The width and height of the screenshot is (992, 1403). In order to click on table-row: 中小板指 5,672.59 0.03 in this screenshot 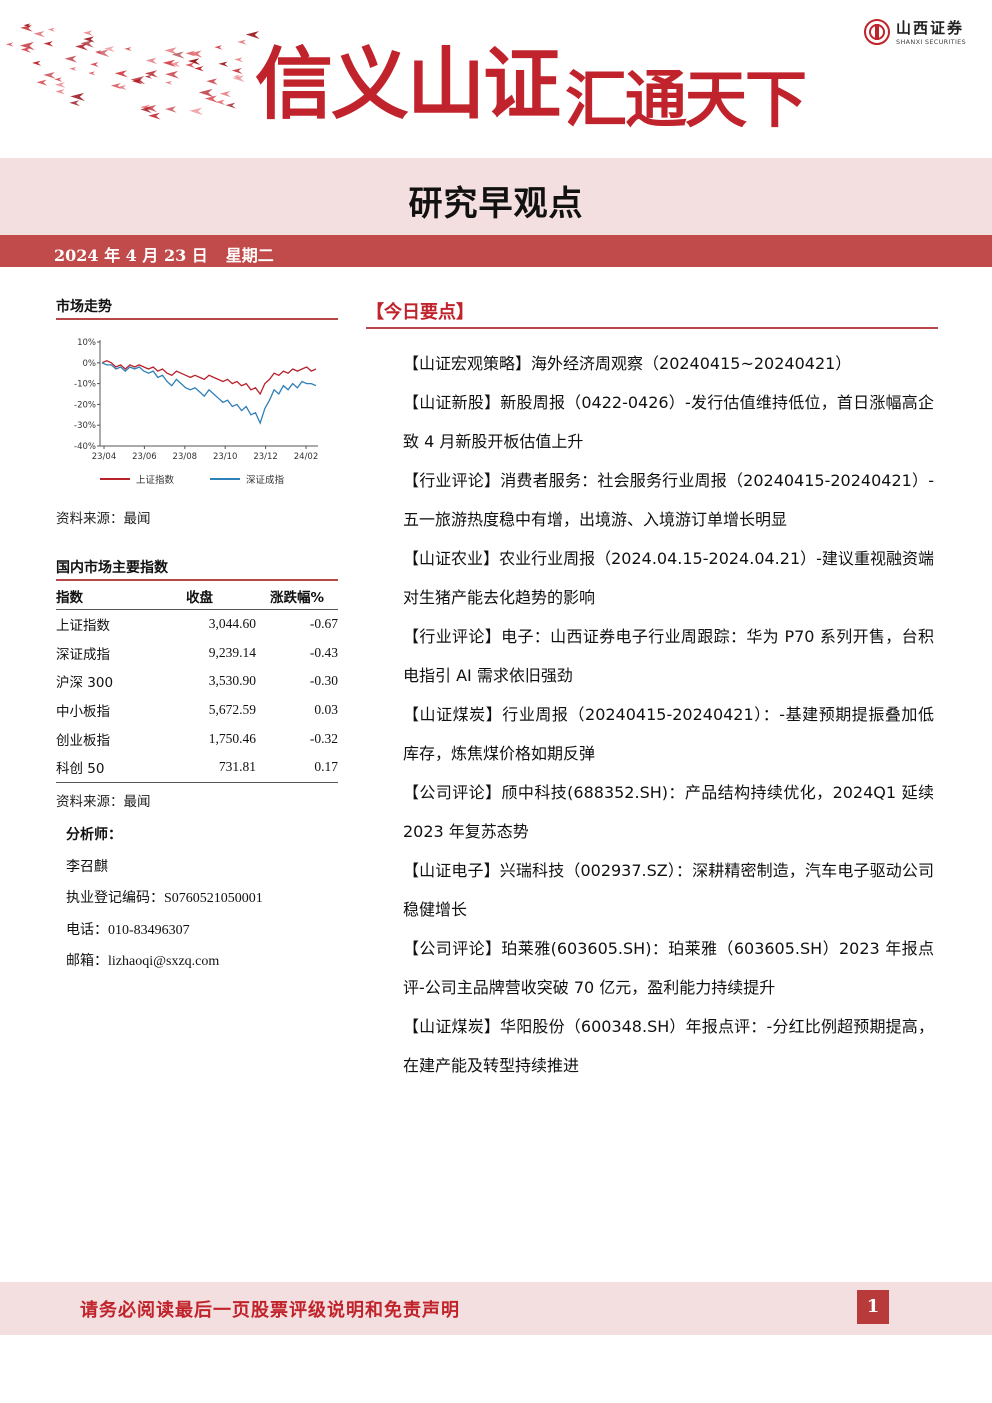, I will do `click(197, 710)`.